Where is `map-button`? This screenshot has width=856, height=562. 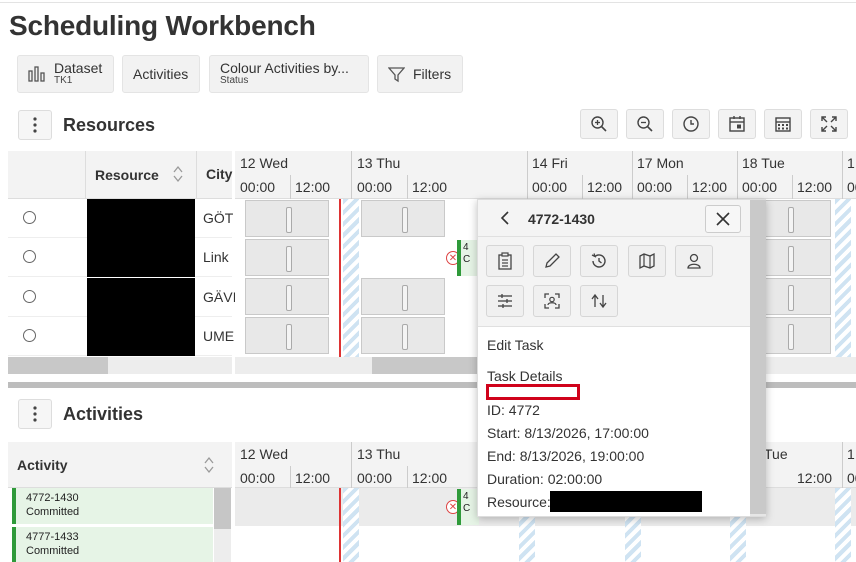 map-button is located at coordinates (647, 261).